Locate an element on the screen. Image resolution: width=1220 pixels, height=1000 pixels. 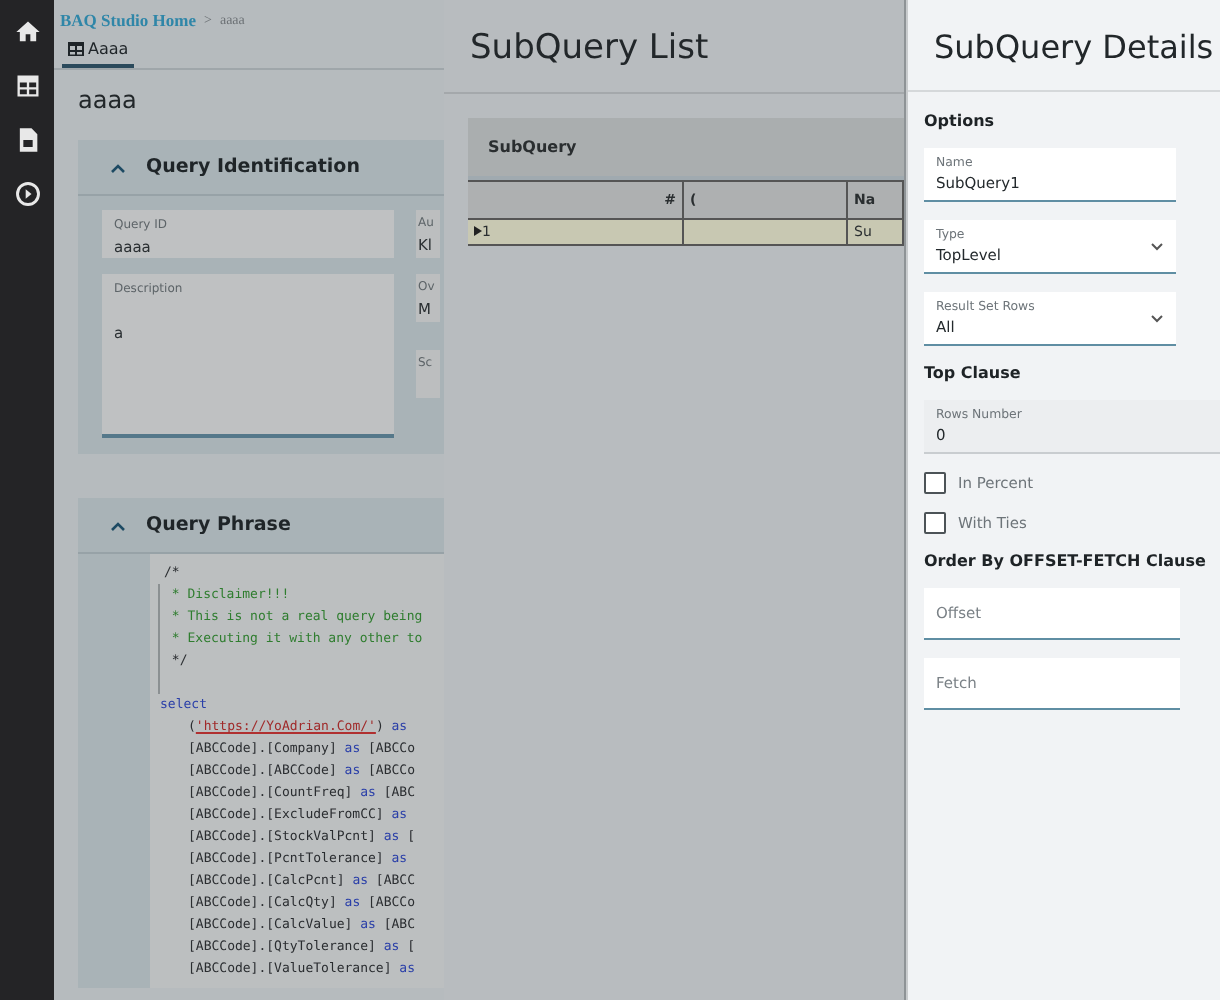
play-circle-icon is located at coordinates (27, 194).